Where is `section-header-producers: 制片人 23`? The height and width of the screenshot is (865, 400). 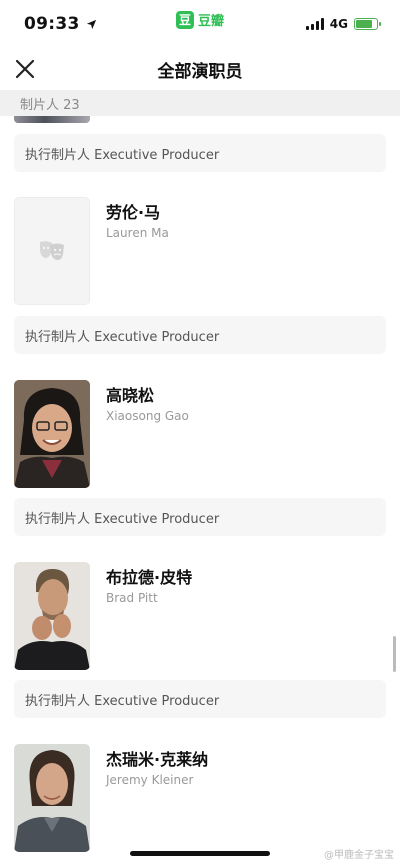 section-header-producers: 制片人 23 is located at coordinates (200, 103).